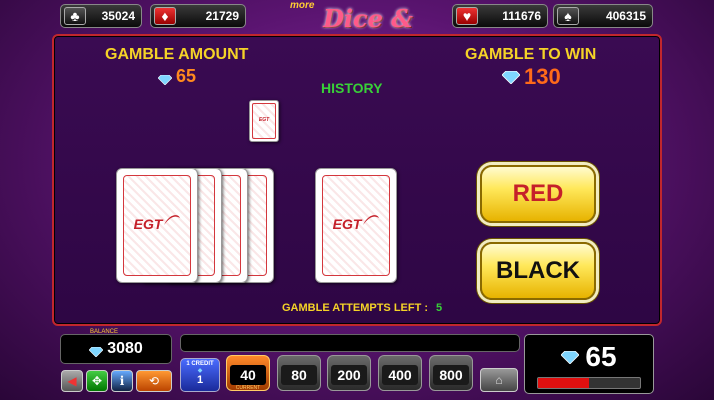 Image resolution: width=714 pixels, height=400 pixels. I want to click on win-value: 65, so click(601, 356).